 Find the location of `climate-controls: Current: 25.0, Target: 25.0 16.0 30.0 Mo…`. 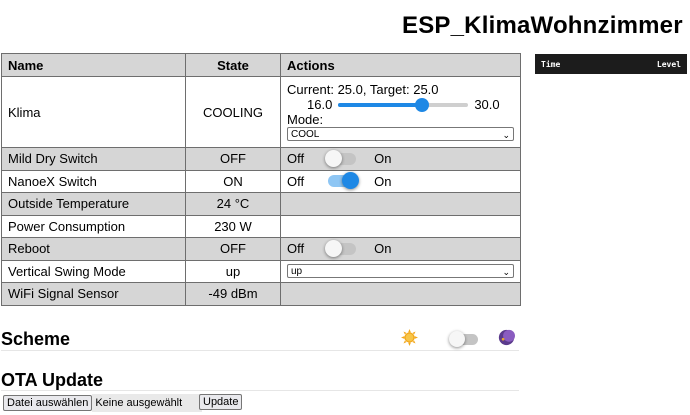

climate-controls: Current: 25.0, Target: 25.0 16.0 30.0 Mo… is located at coordinates (400, 112).